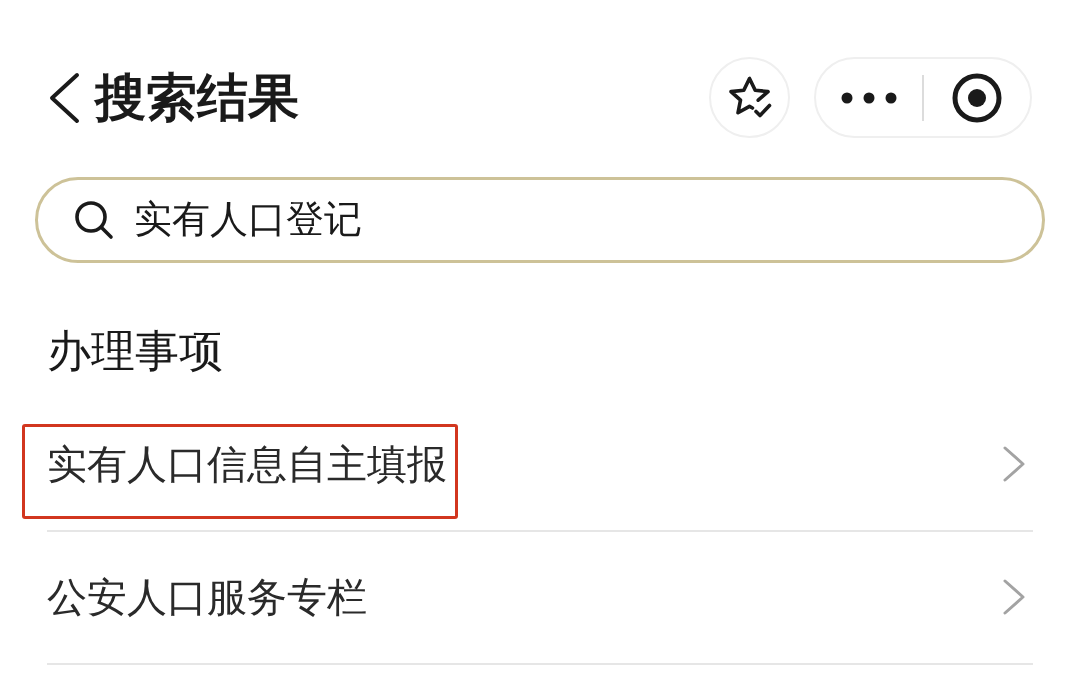 This screenshot has height=679, width=1080. I want to click on star-check-icon, so click(749, 97).